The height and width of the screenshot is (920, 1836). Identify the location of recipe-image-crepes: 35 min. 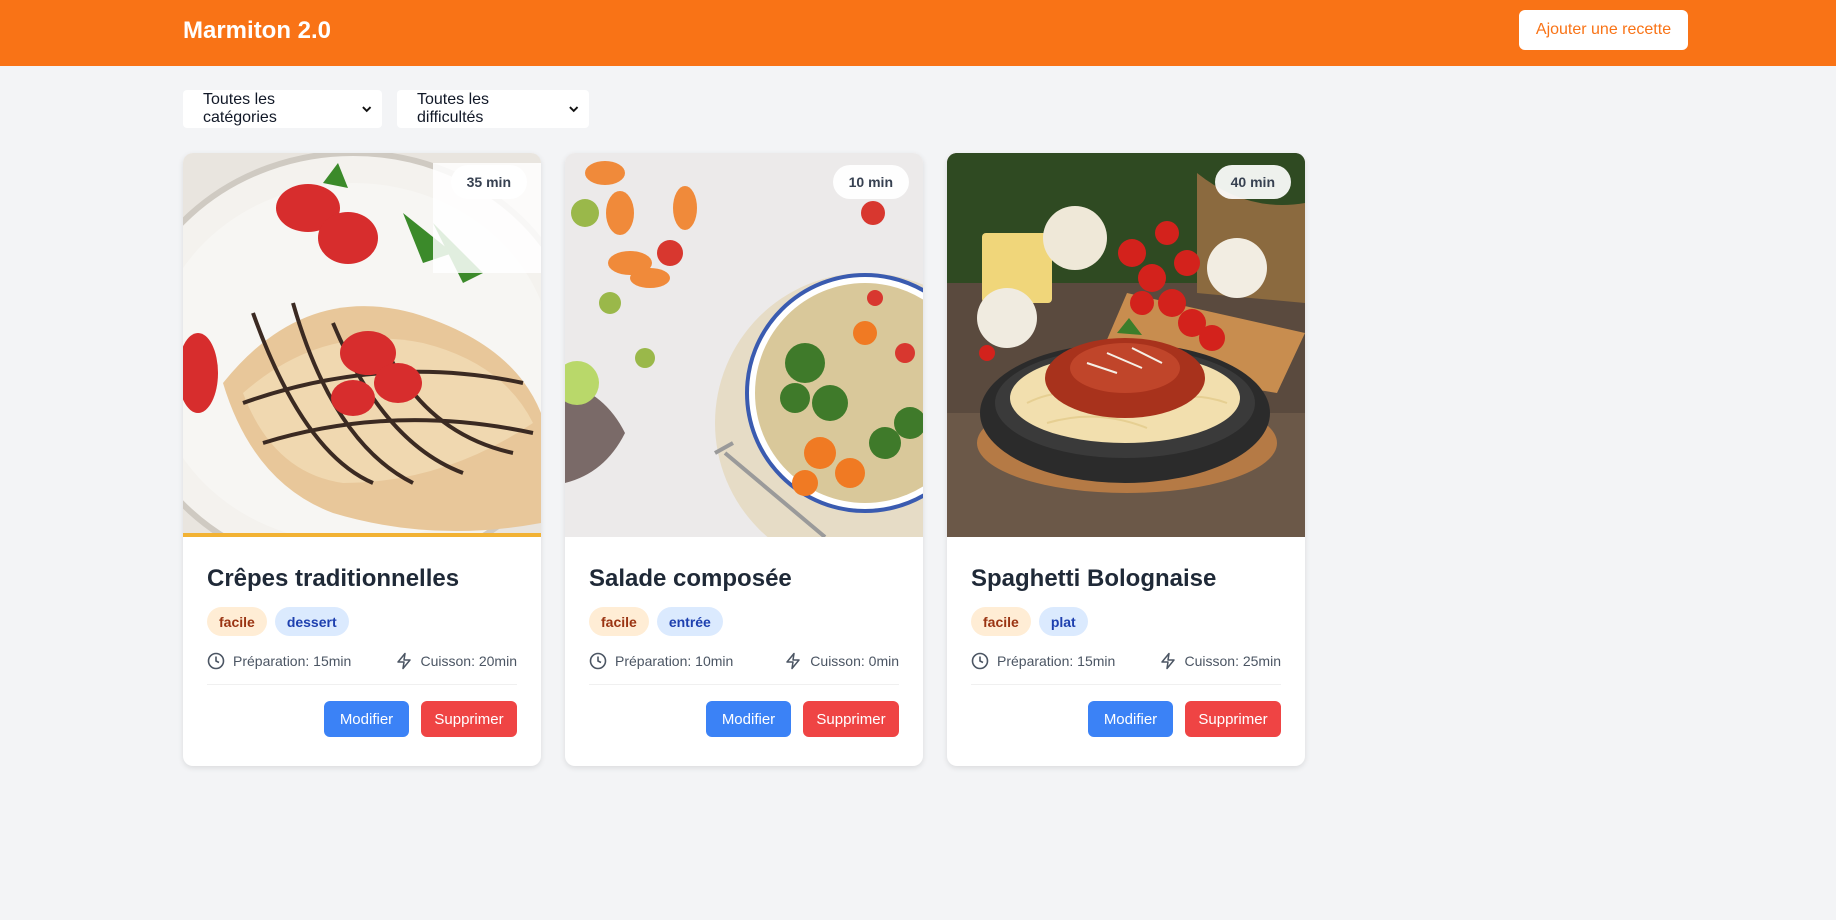
(362, 345).